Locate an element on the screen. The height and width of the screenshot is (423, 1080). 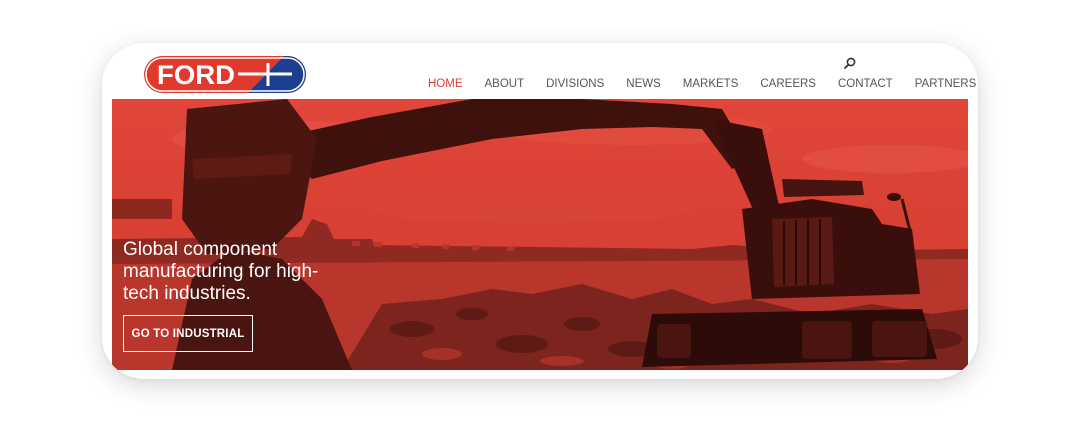
nav-contact: CONTACT is located at coordinates (865, 85).